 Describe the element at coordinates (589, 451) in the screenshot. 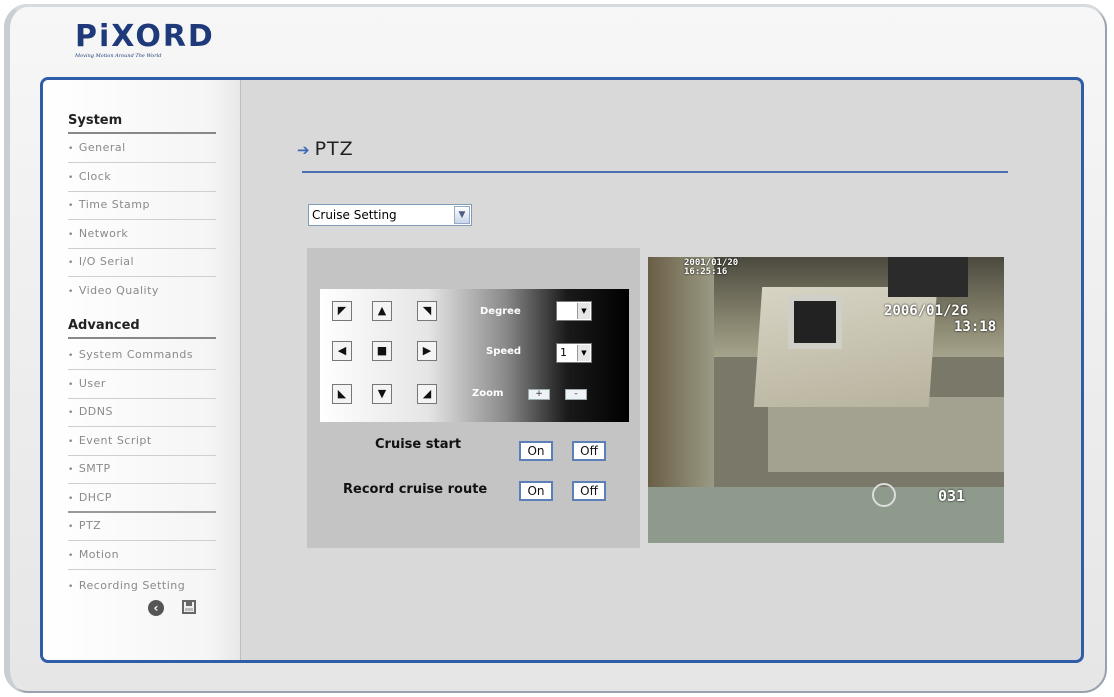

I see `cruise-start-off-button: Off` at that location.